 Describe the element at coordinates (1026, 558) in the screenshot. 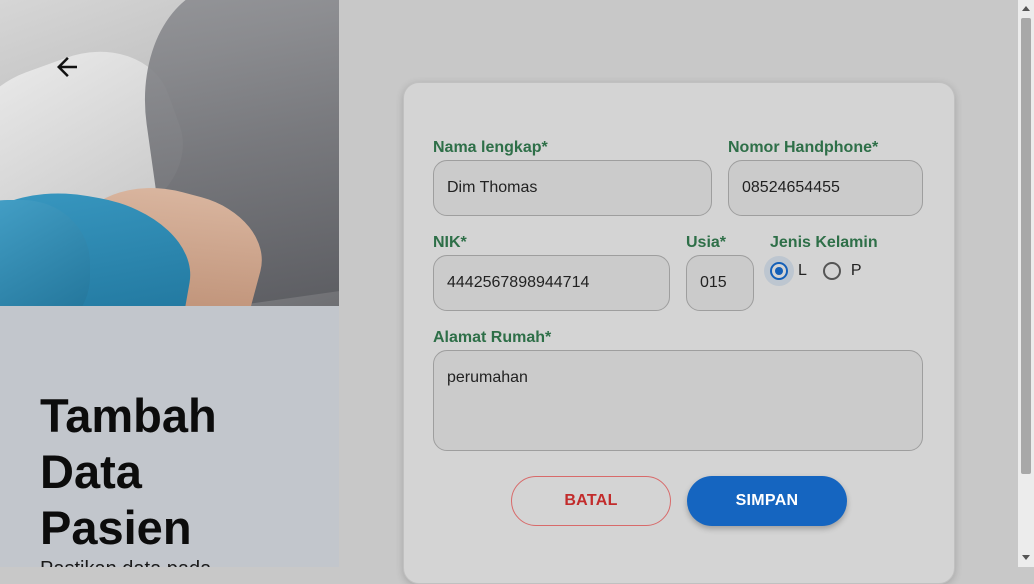

I see `scroll-down-arrow-icon` at that location.